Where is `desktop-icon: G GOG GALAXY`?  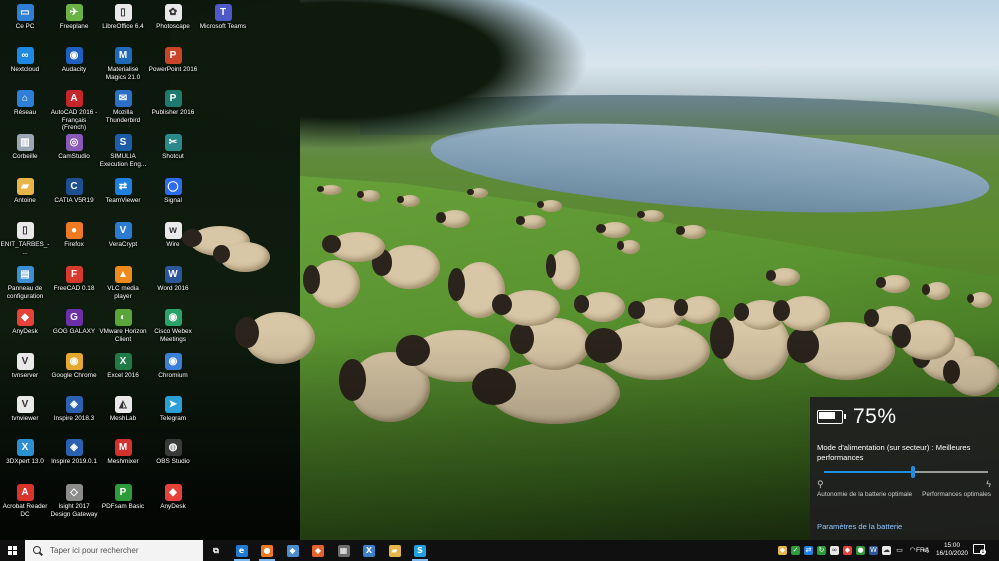 desktop-icon: G GOG GALAXY is located at coordinates (74, 322).